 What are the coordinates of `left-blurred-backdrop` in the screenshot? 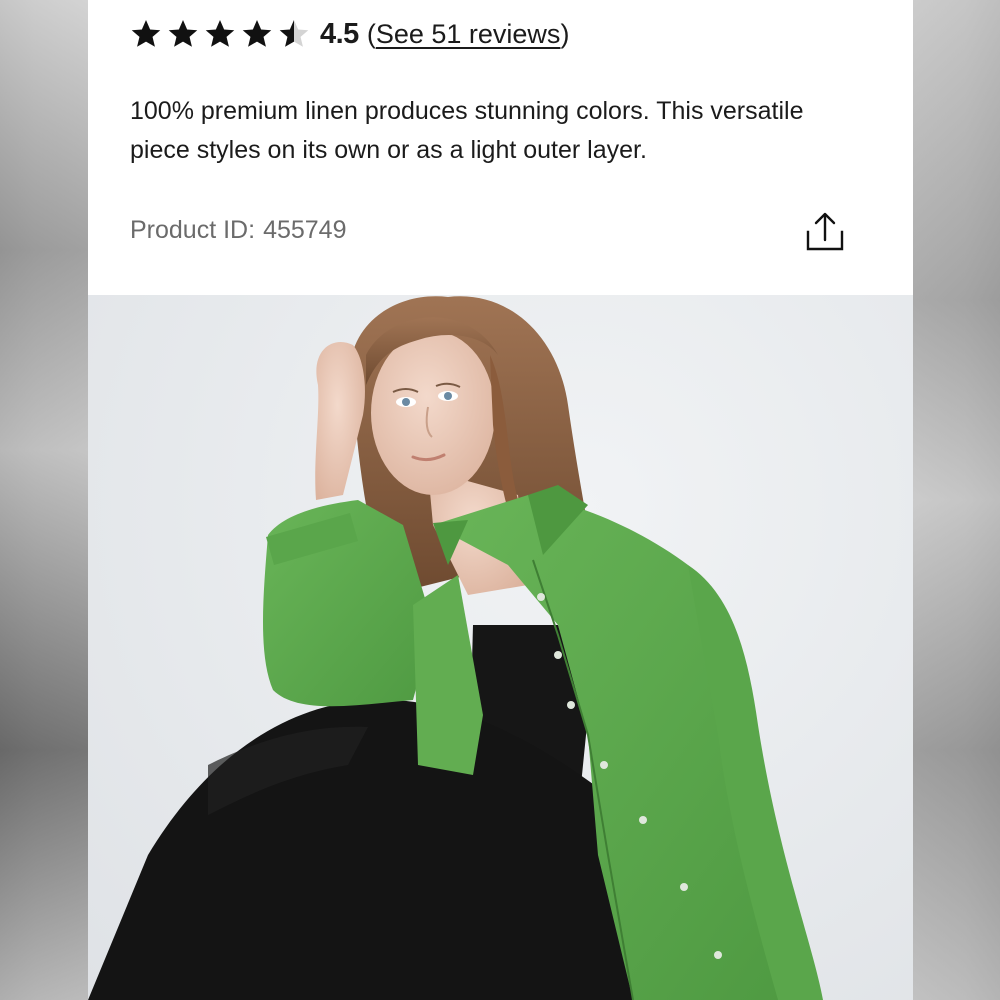 It's located at (44, 500).